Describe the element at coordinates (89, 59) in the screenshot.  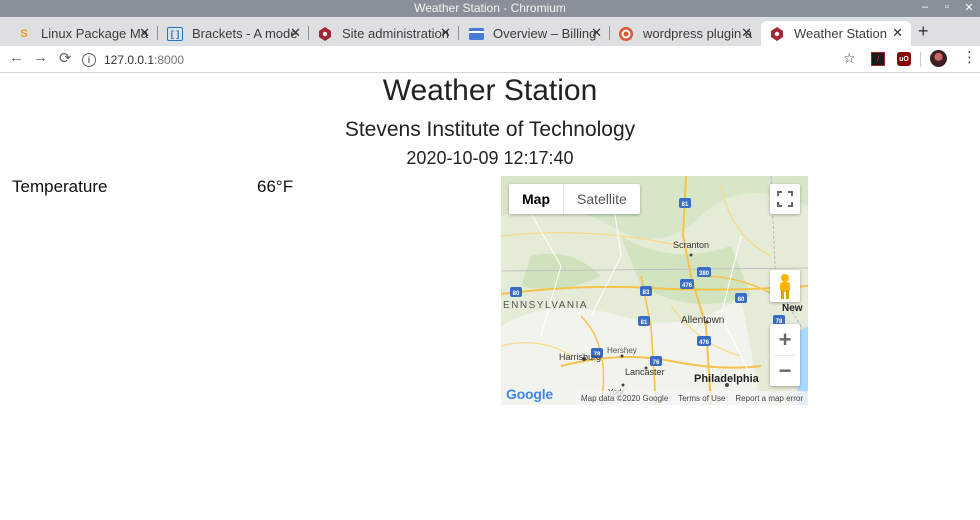
I see `site-info-icon: i` at that location.